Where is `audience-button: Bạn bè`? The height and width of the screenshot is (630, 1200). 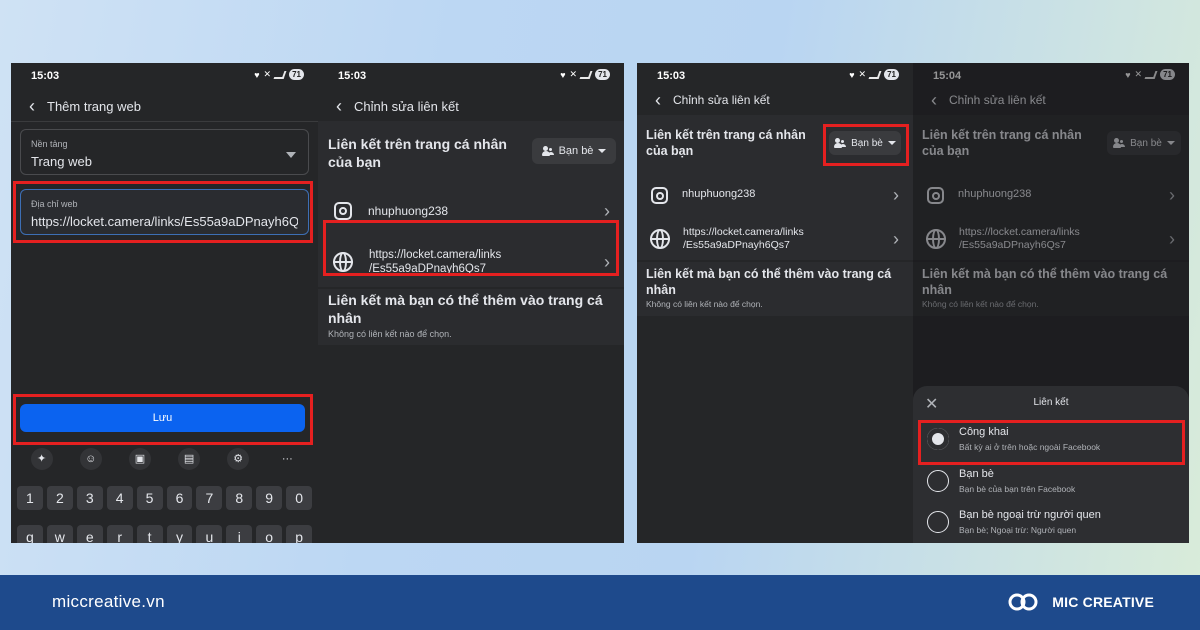
audience-button: Bạn bè is located at coordinates (574, 151).